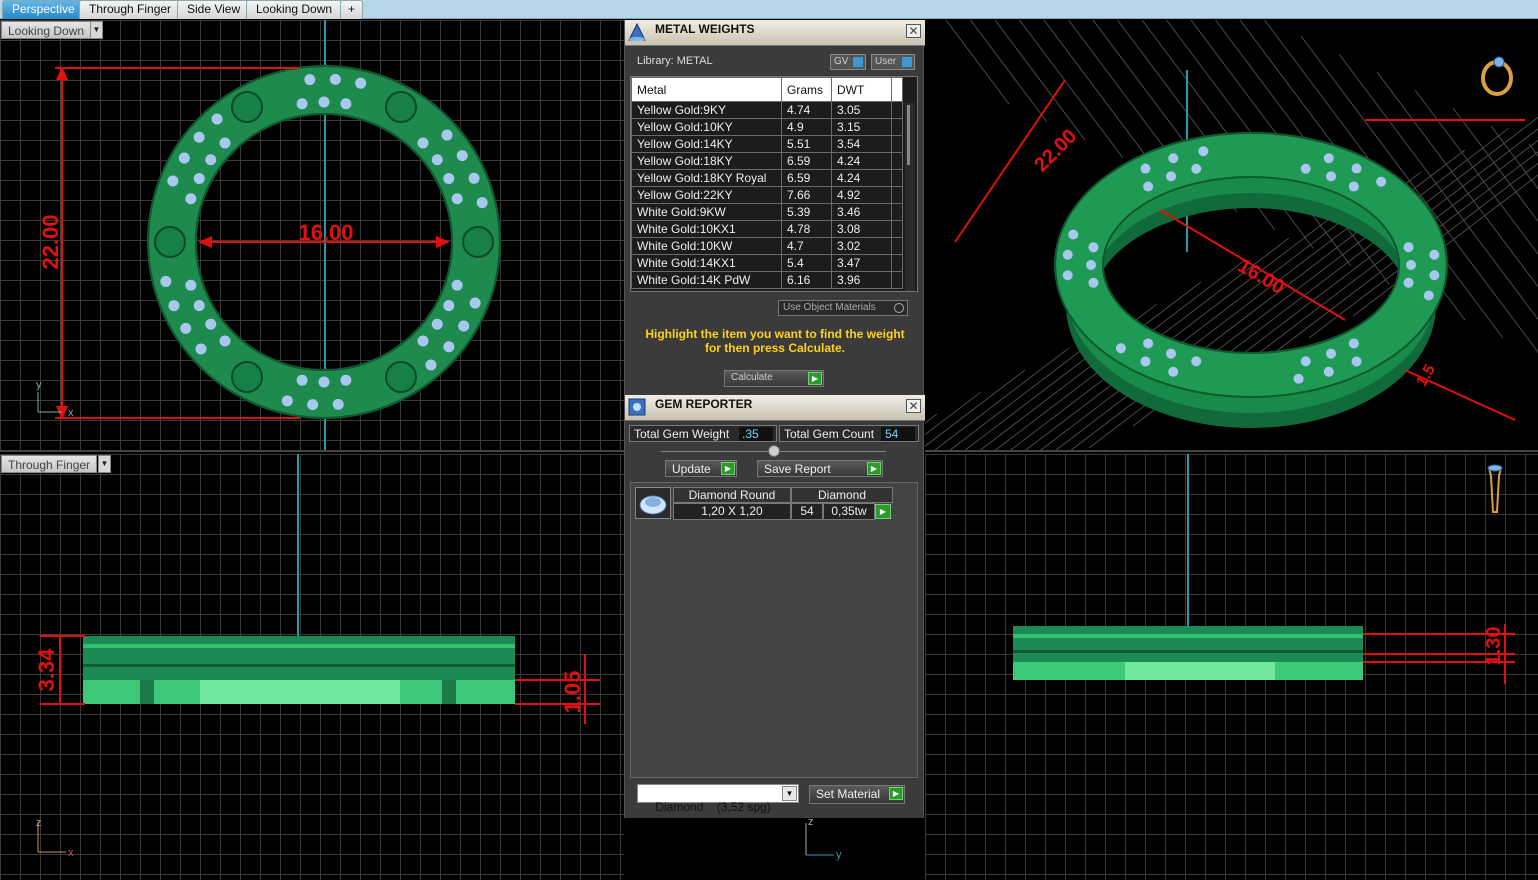  What do you see at coordinates (706, 110) in the screenshot?
I see `cell-metal: Yellow Gold:9KY` at bounding box center [706, 110].